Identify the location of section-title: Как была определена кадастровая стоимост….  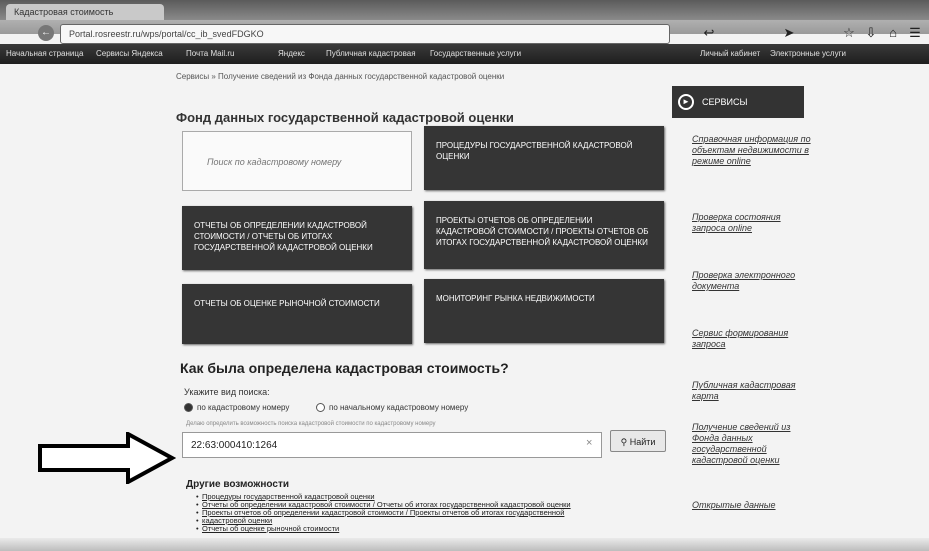
(344, 368).